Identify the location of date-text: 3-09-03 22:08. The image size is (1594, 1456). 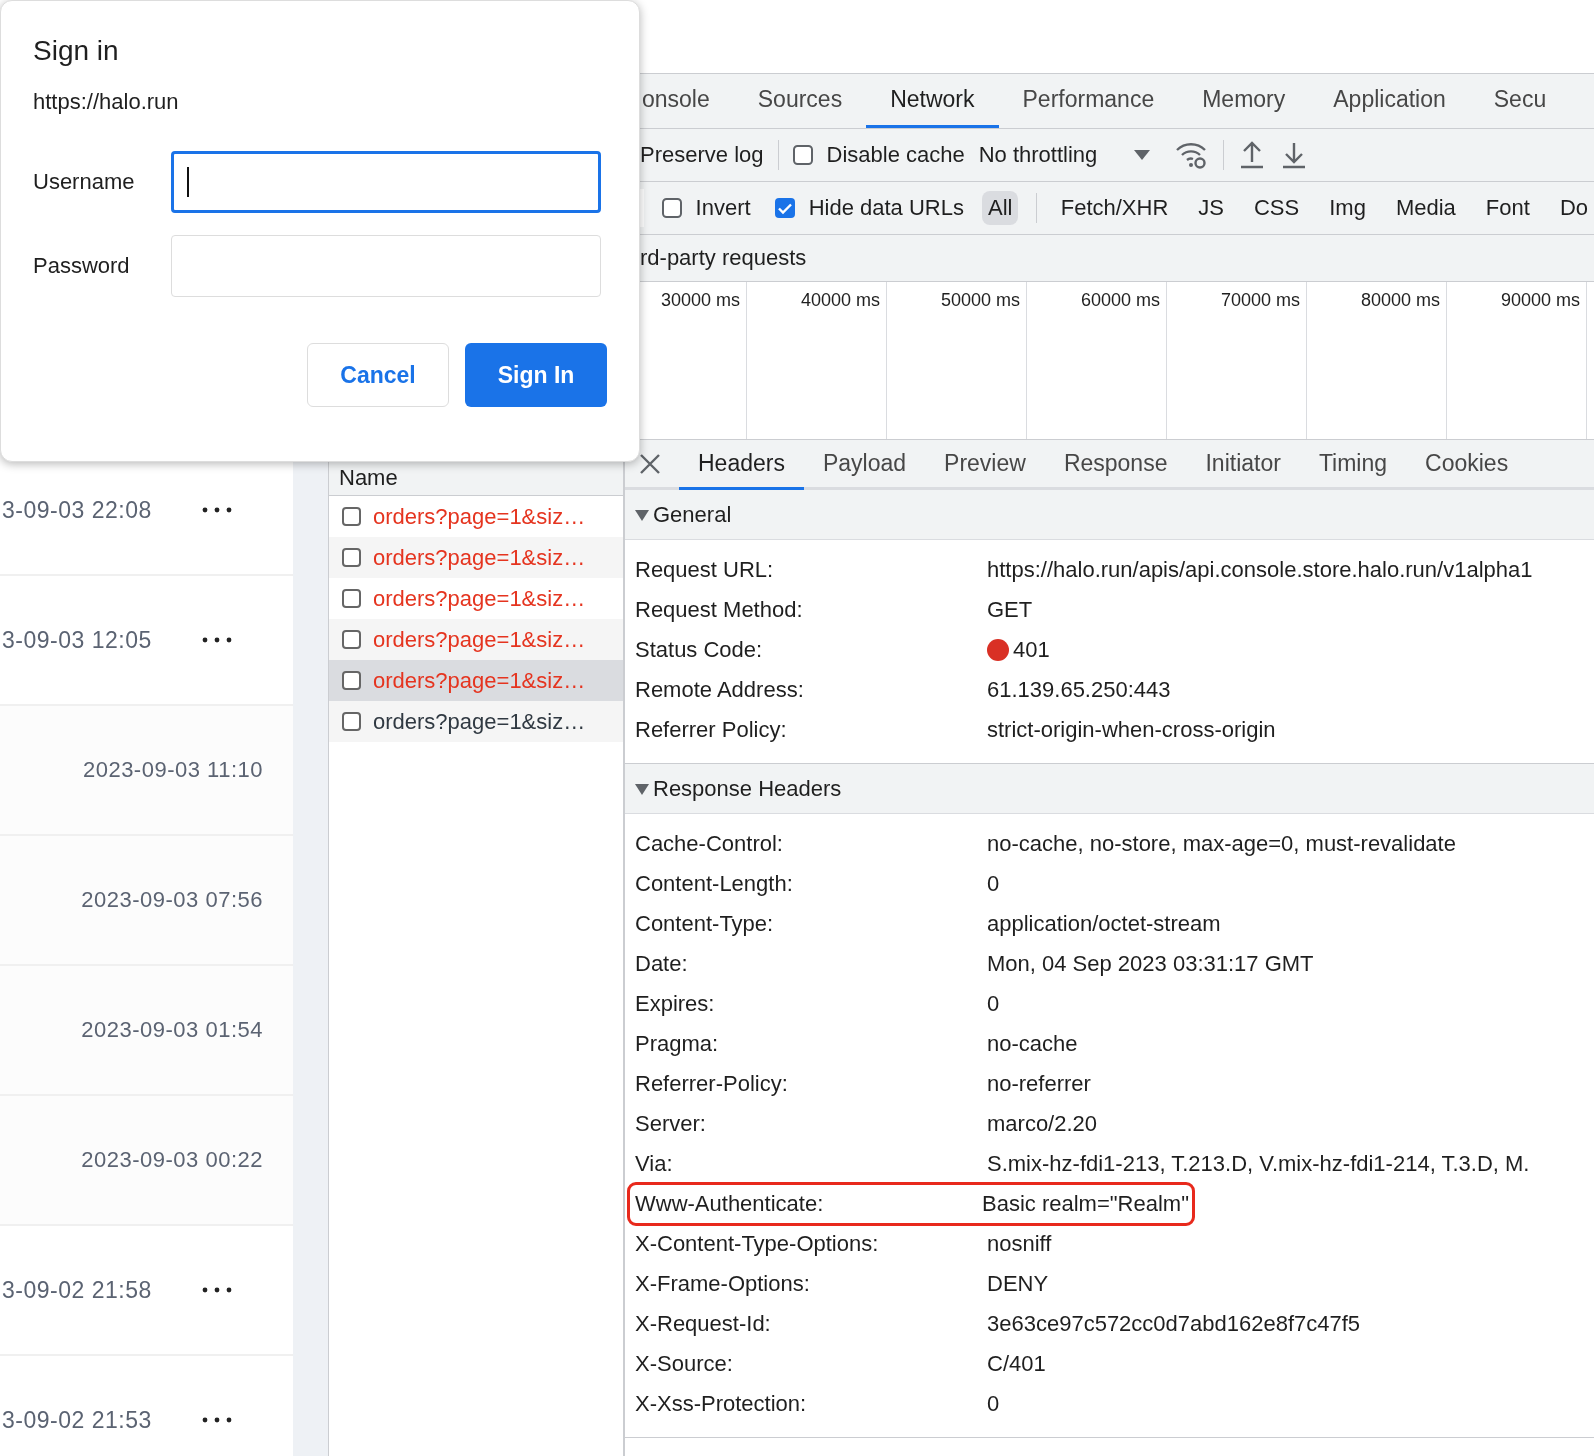
(77, 510).